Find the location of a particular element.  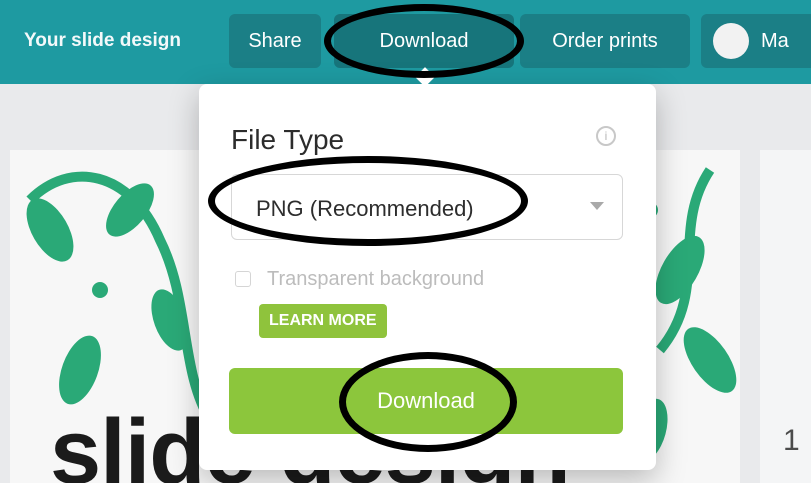

transparent-background-checkbox is located at coordinates (243, 279).